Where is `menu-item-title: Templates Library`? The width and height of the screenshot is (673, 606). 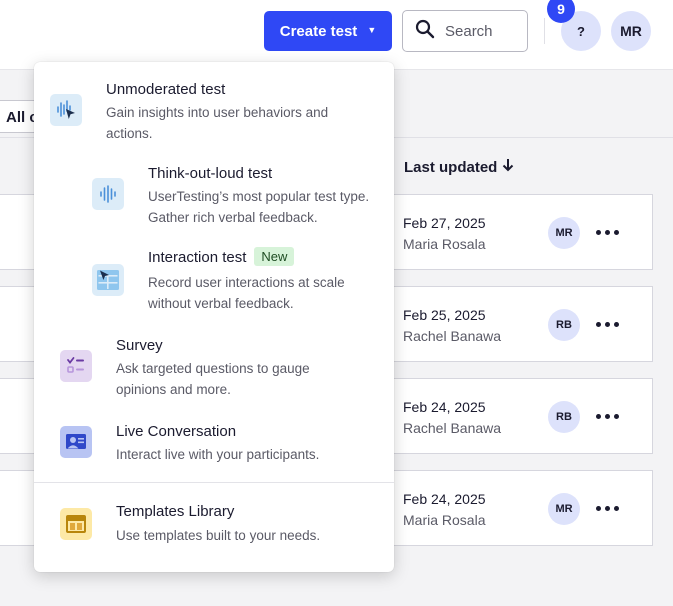 menu-item-title: Templates Library is located at coordinates (175, 511).